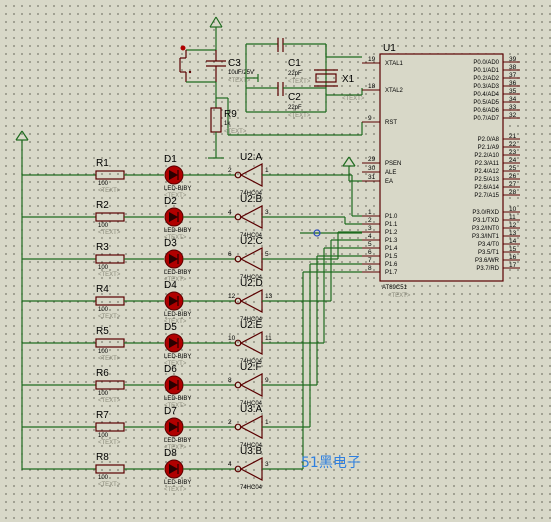 This screenshot has height=522, width=551. What do you see at coordinates (102, 289) in the screenshot?
I see `resistor-ref: R4` at bounding box center [102, 289].